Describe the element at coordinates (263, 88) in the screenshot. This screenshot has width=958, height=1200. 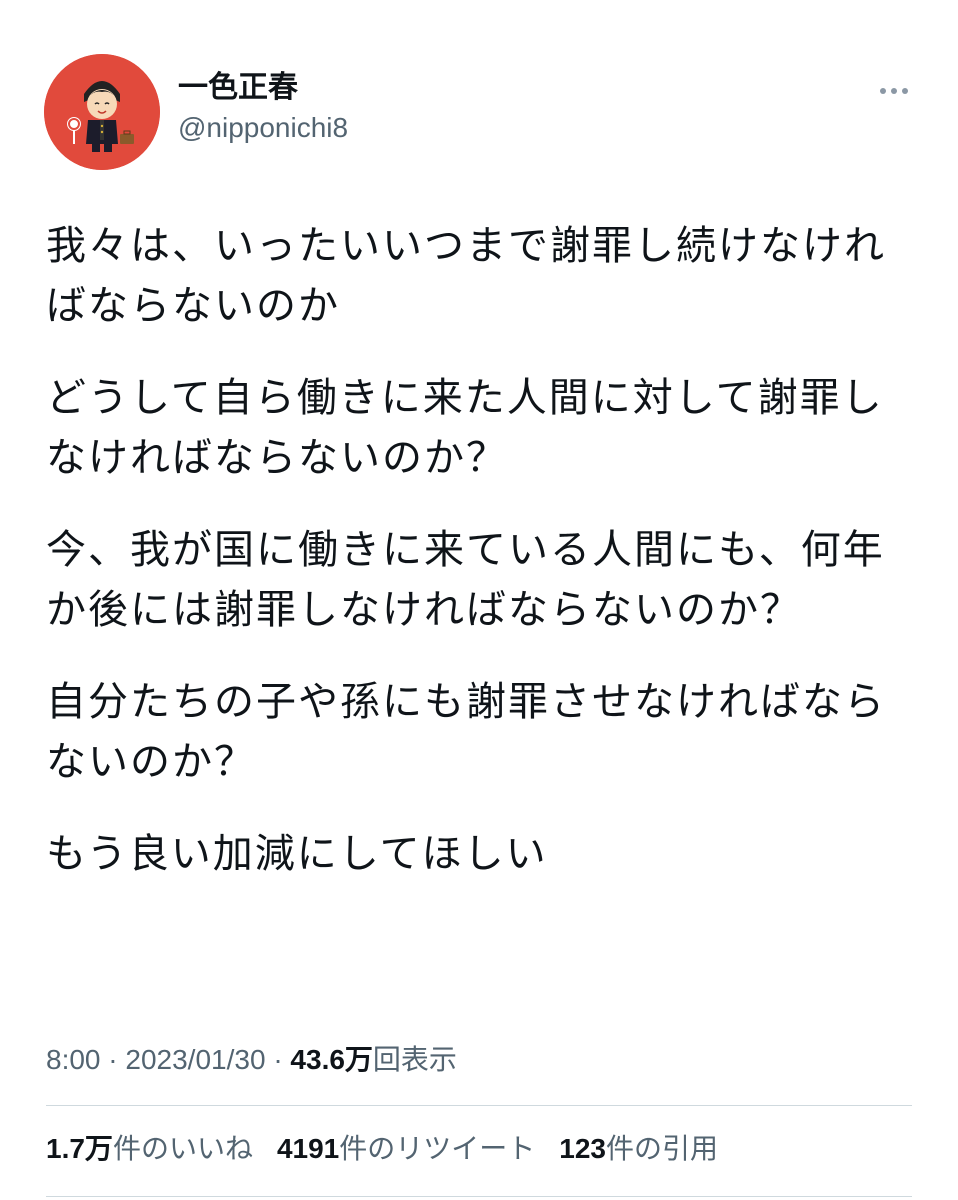
I see `author-display-name: 一色正春` at that location.